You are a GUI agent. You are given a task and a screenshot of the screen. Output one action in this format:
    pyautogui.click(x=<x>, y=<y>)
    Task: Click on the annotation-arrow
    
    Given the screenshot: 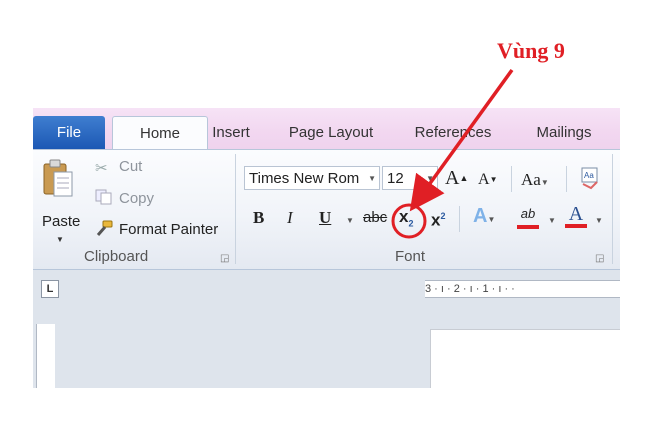 What is the action you would take?
    pyautogui.click(x=461, y=140)
    